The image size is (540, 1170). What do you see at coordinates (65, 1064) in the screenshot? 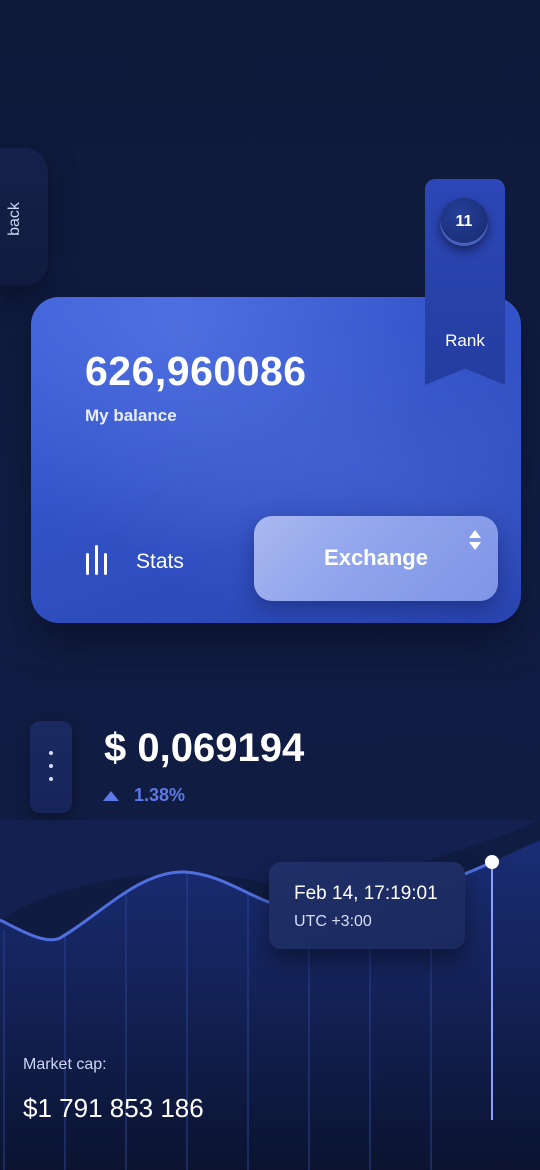
I see `market-cap-label: Market cap:` at bounding box center [65, 1064].